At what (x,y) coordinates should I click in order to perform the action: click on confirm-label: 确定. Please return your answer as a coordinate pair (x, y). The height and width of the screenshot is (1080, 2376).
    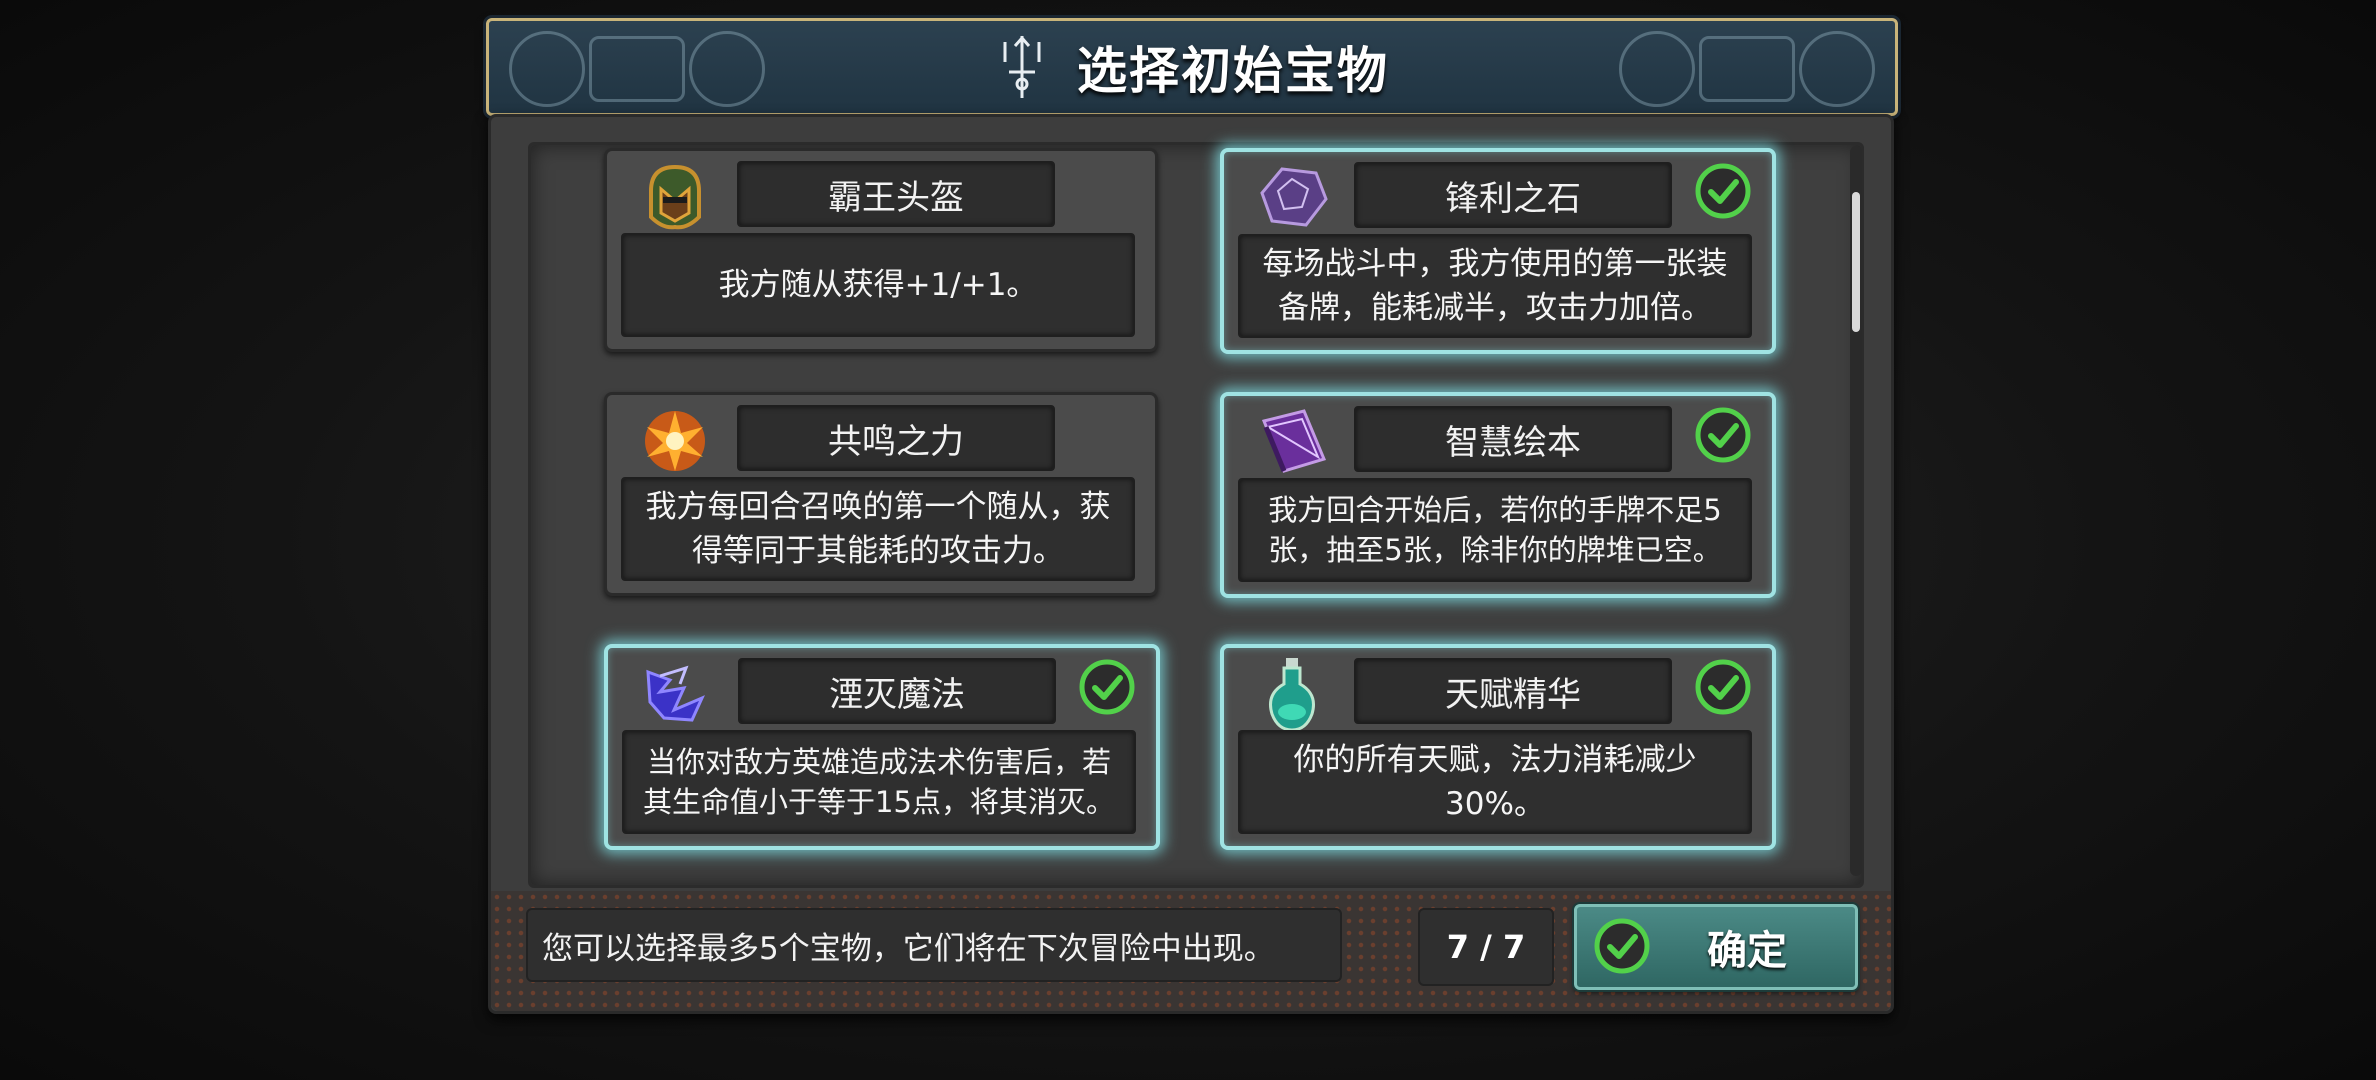
    Looking at the image, I should click on (1747, 951).